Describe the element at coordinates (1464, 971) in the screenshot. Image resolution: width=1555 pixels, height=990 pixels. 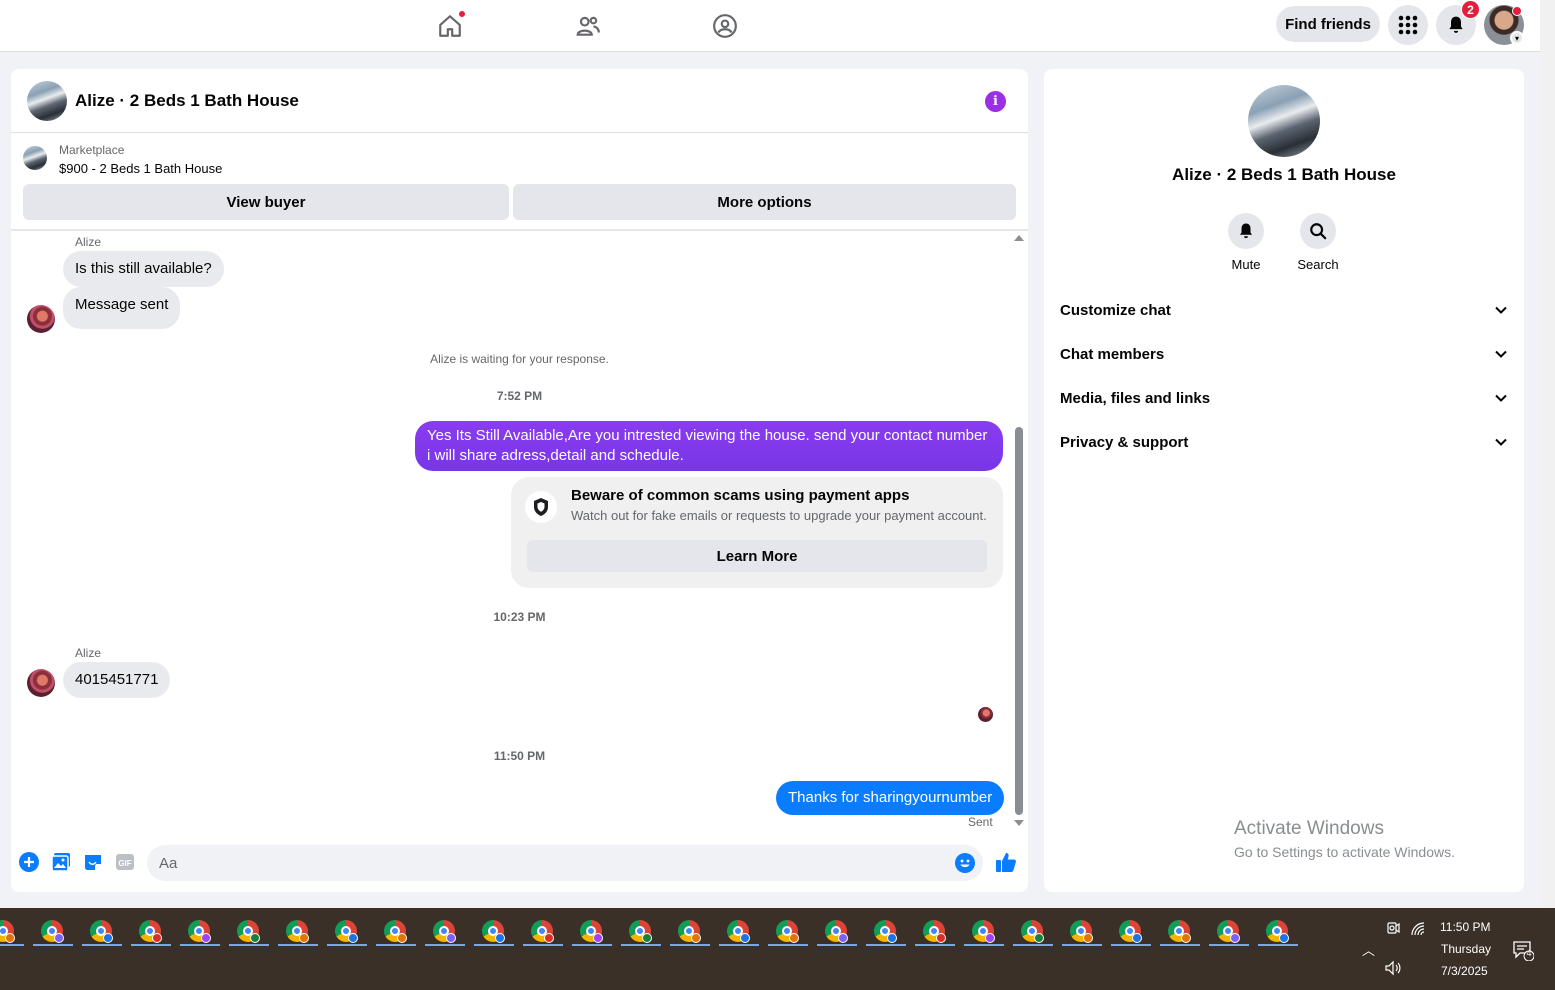
I see `clock-date: 7/3/2025` at that location.